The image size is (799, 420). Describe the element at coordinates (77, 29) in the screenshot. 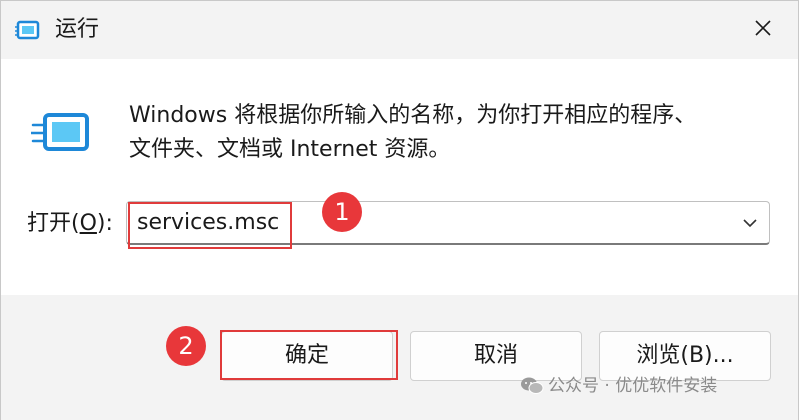

I see `window-title: 运行` at that location.